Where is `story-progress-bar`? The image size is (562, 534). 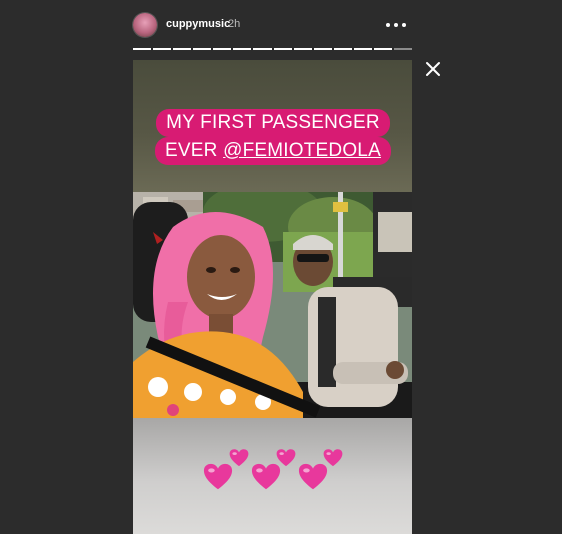
story-progress-bar is located at coordinates (273, 49).